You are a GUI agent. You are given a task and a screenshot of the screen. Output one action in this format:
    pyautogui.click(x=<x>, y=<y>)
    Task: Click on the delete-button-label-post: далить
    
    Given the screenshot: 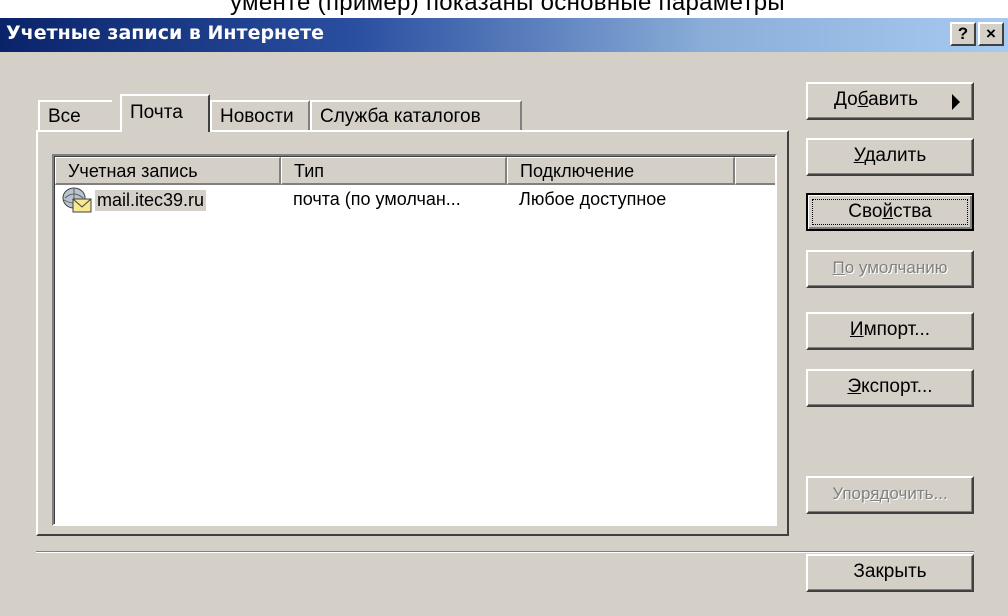 What is the action you would take?
    pyautogui.click(x=895, y=155)
    